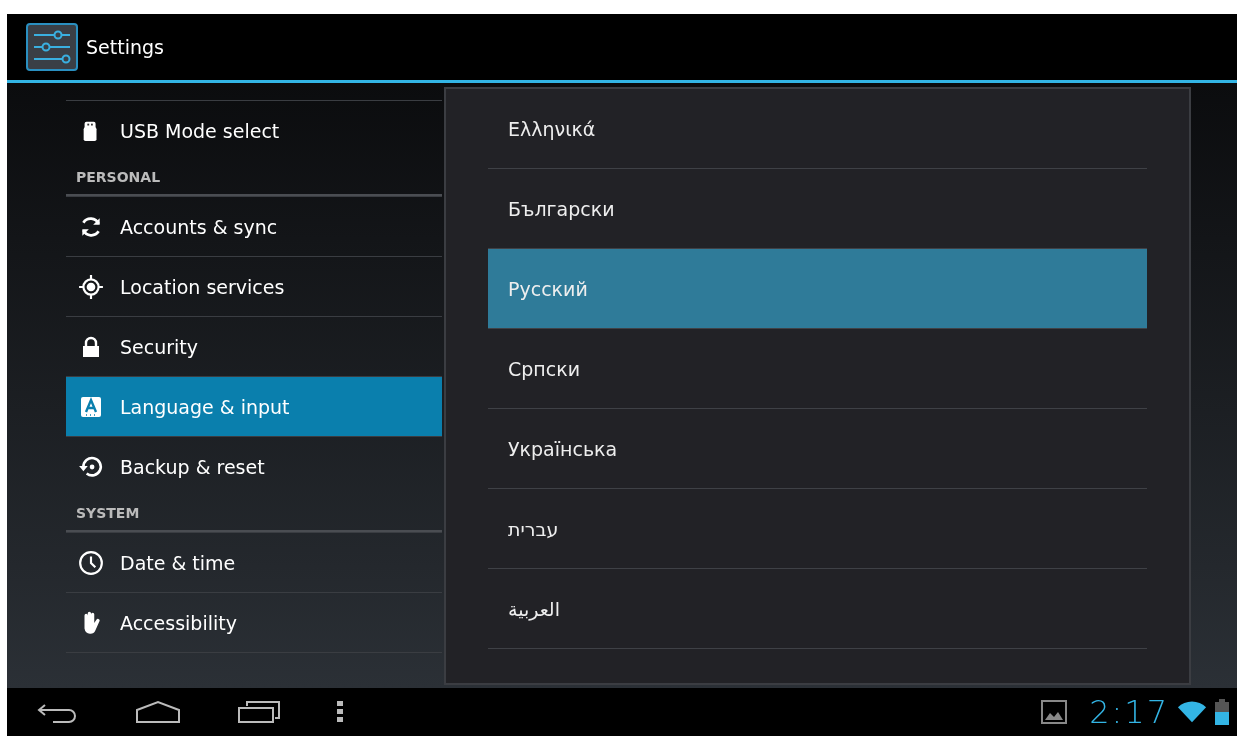  I want to click on wifi-icon, so click(1192, 712).